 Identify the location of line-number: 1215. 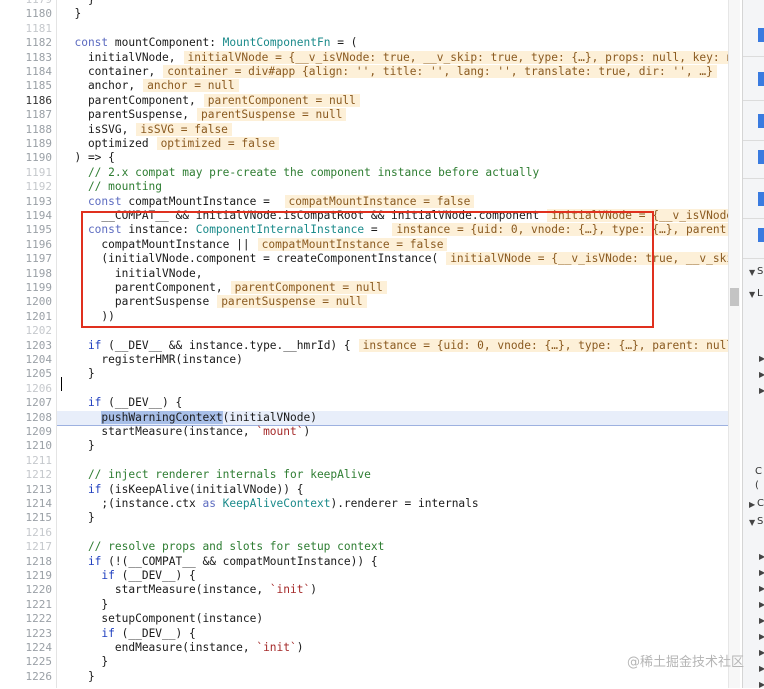
(26, 518).